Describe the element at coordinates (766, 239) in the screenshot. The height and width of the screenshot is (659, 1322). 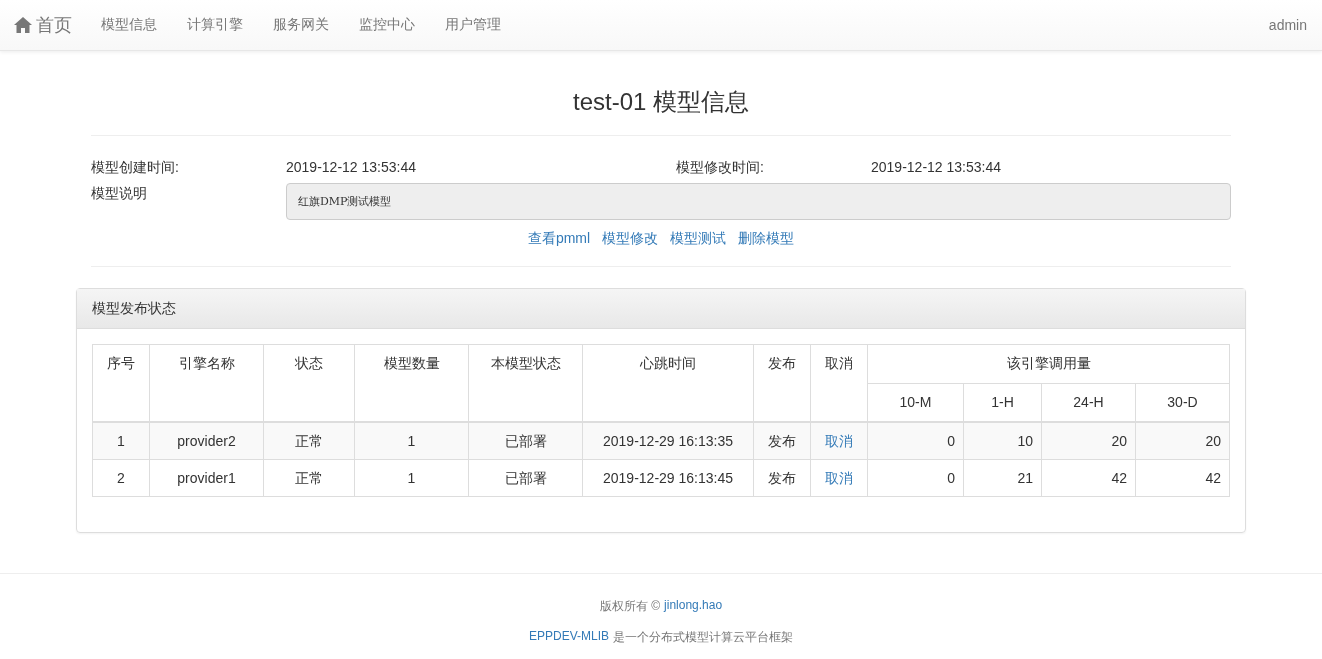
I see `action-link: 删除模型` at that location.